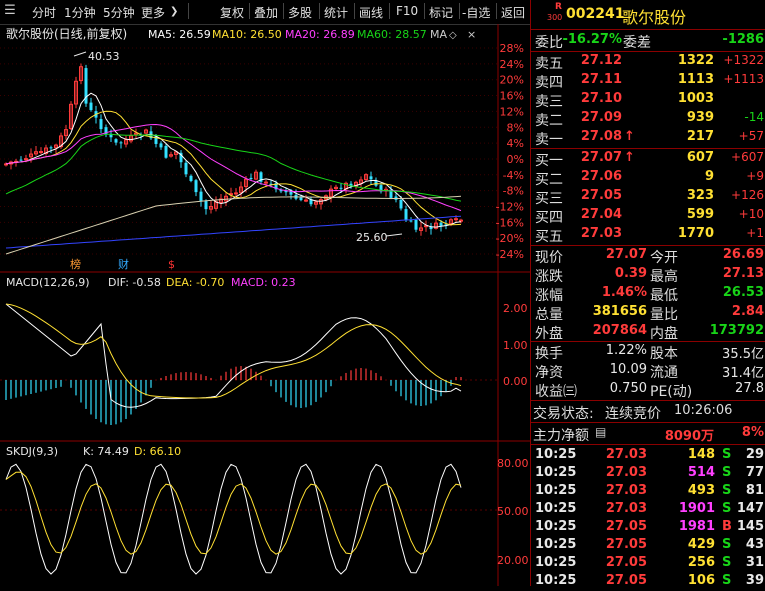 The image size is (765, 591). Describe the element at coordinates (476, 12) in the screenshot. I see `remove-watchlist-button: -自选` at that location.